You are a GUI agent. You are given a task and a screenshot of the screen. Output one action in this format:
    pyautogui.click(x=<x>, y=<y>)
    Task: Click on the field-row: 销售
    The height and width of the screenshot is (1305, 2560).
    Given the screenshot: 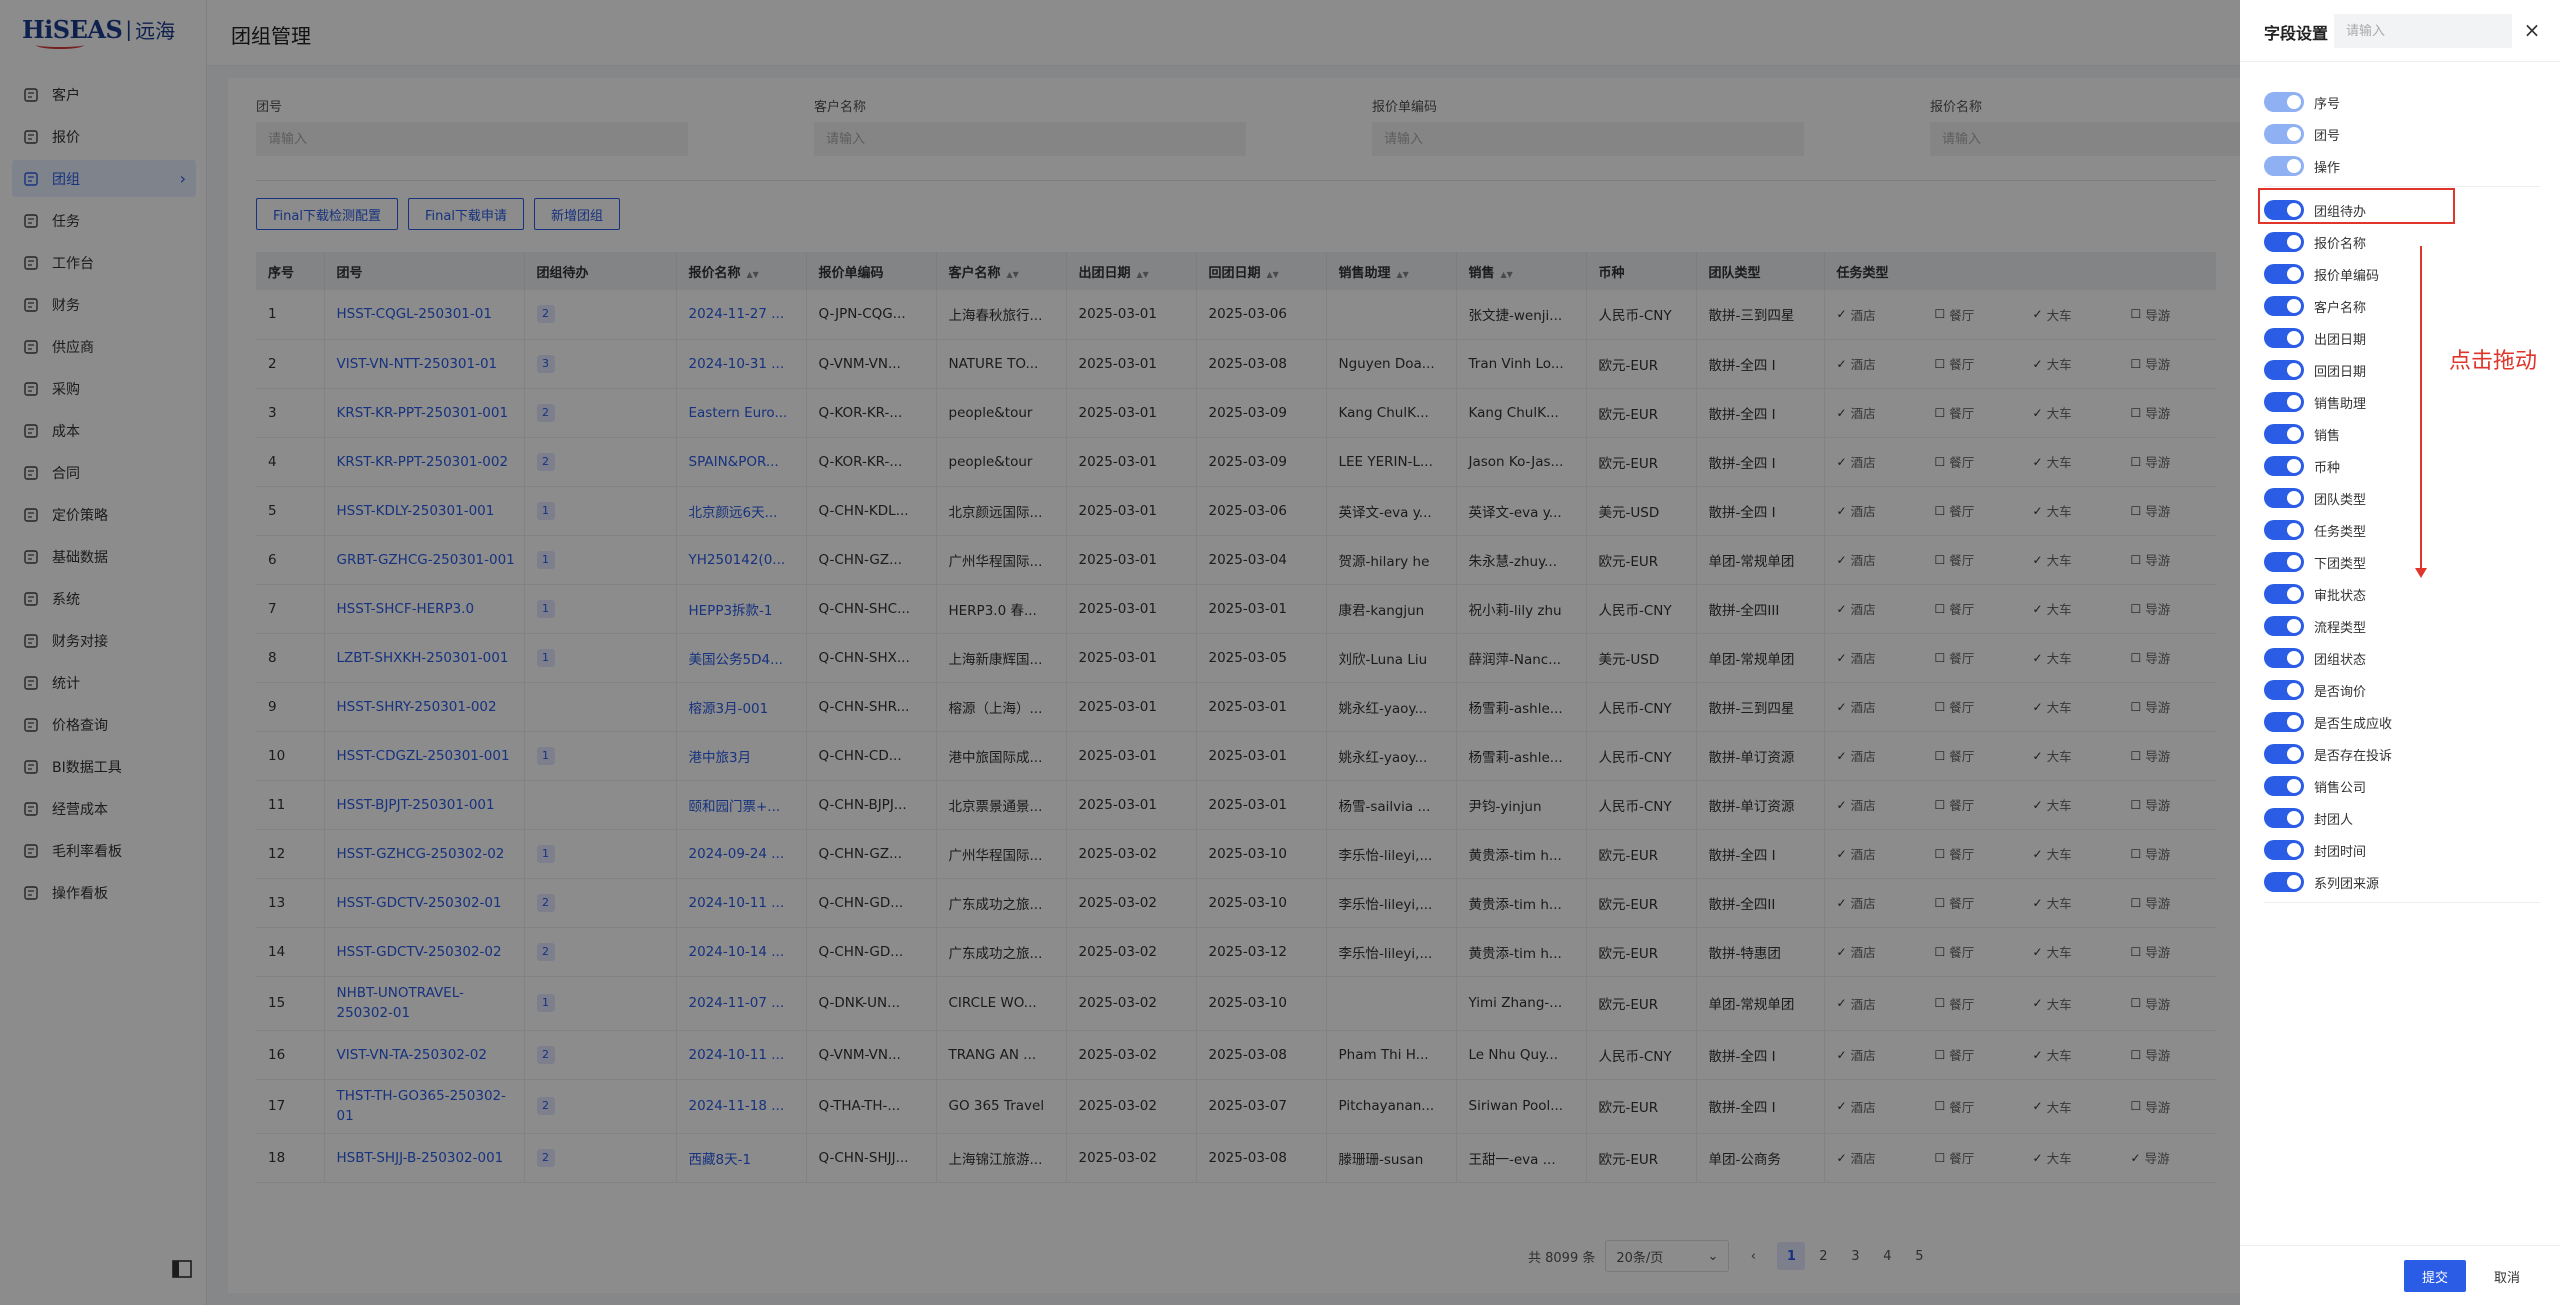 What is the action you would take?
    pyautogui.click(x=2302, y=434)
    